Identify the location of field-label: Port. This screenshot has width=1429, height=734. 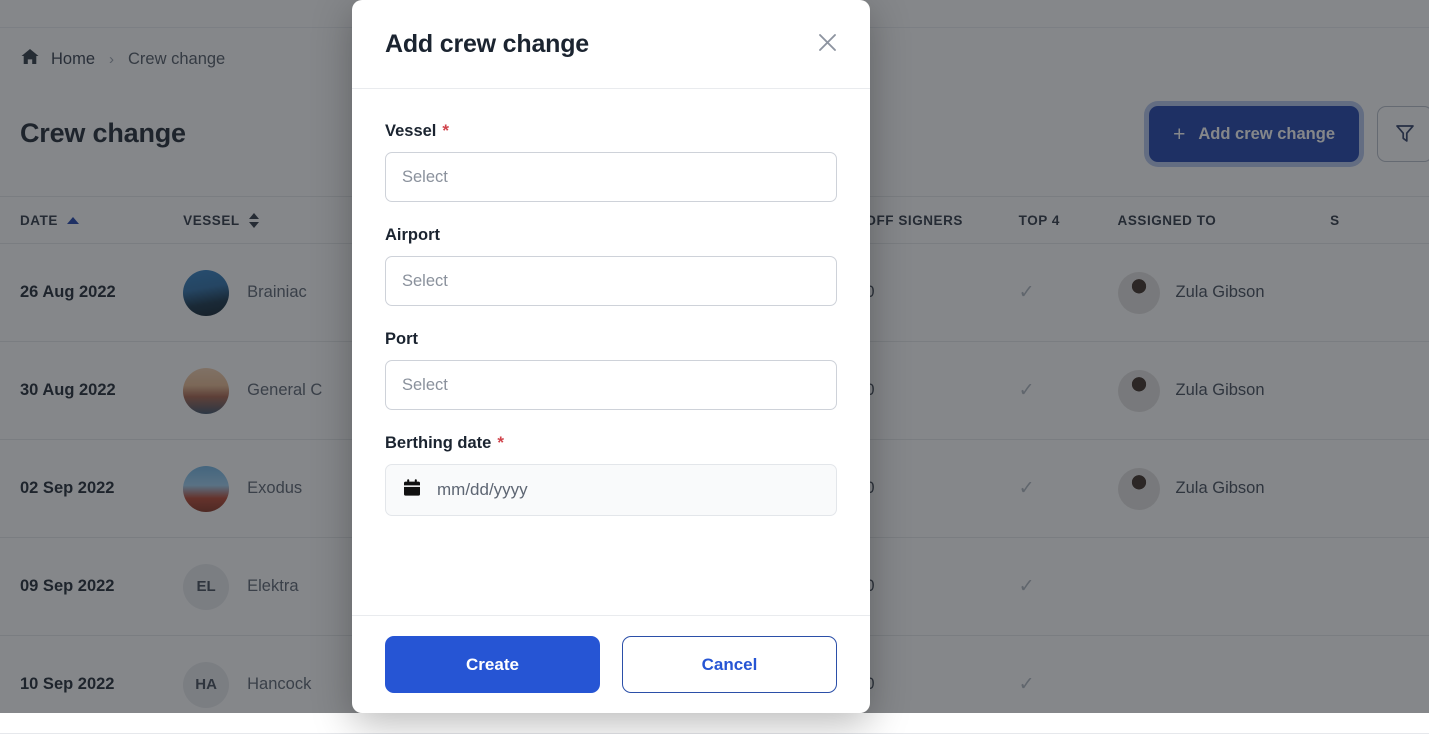
(611, 339).